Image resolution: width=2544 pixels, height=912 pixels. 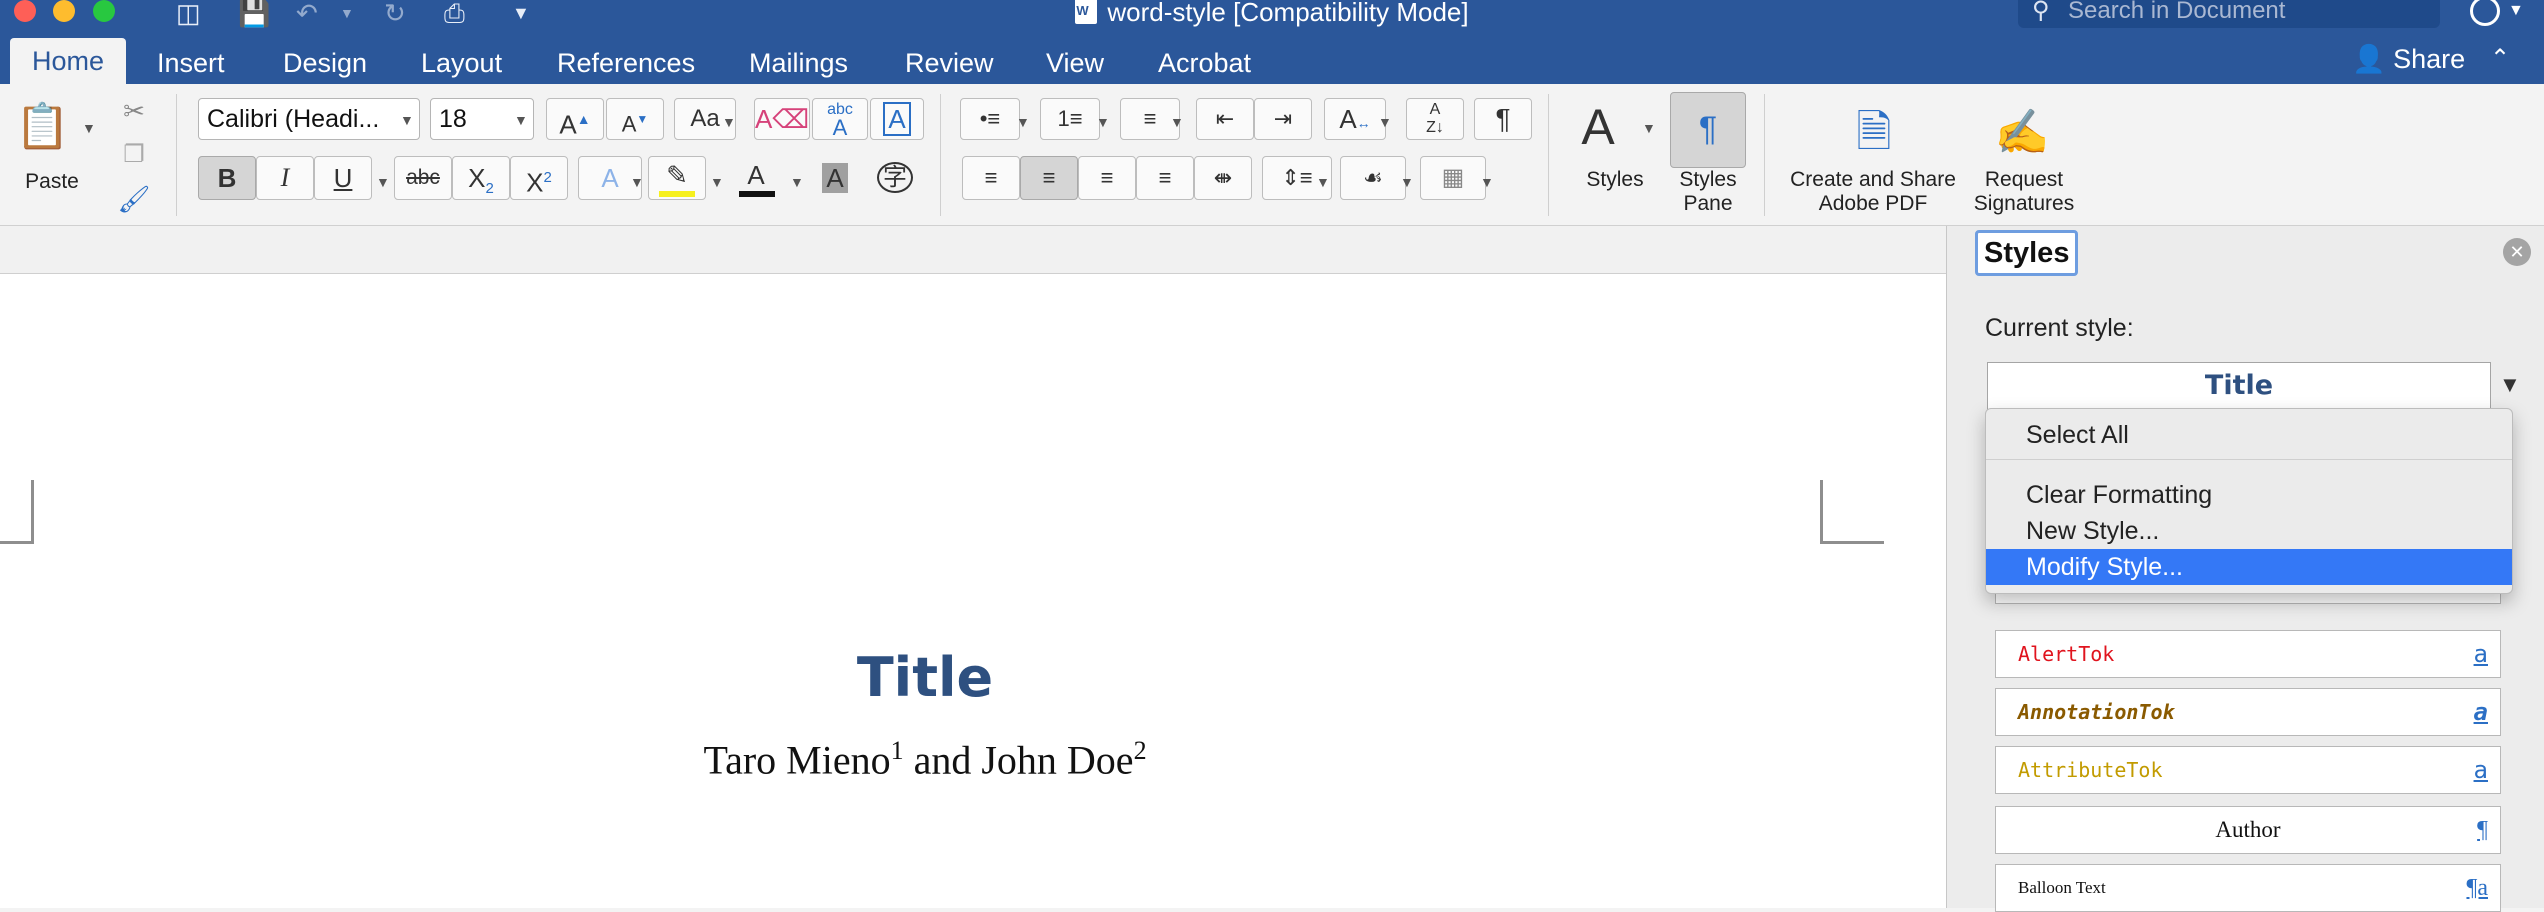 I want to click on clear-formatting-eraser-icon: A⌫, so click(x=782, y=119).